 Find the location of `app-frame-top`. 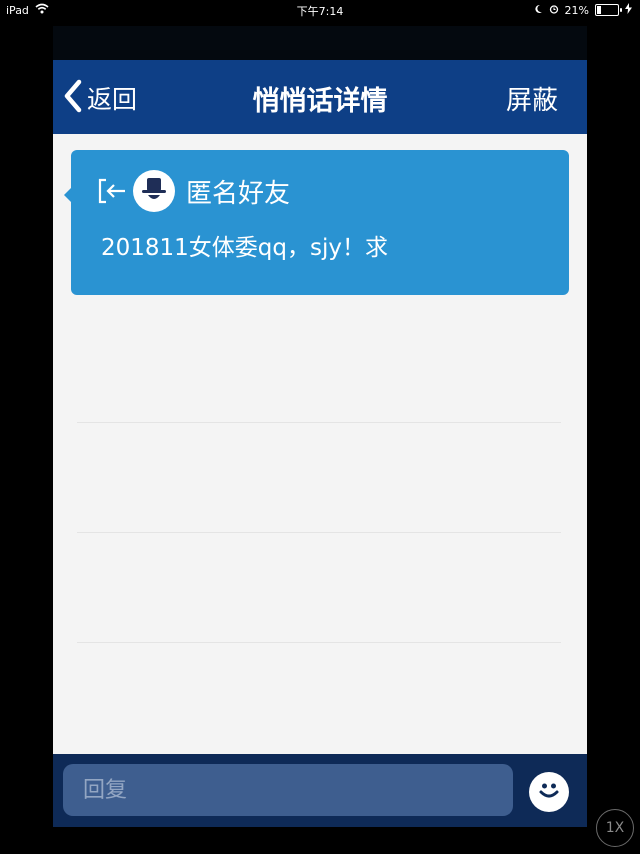

app-frame-top is located at coordinates (320, 43).